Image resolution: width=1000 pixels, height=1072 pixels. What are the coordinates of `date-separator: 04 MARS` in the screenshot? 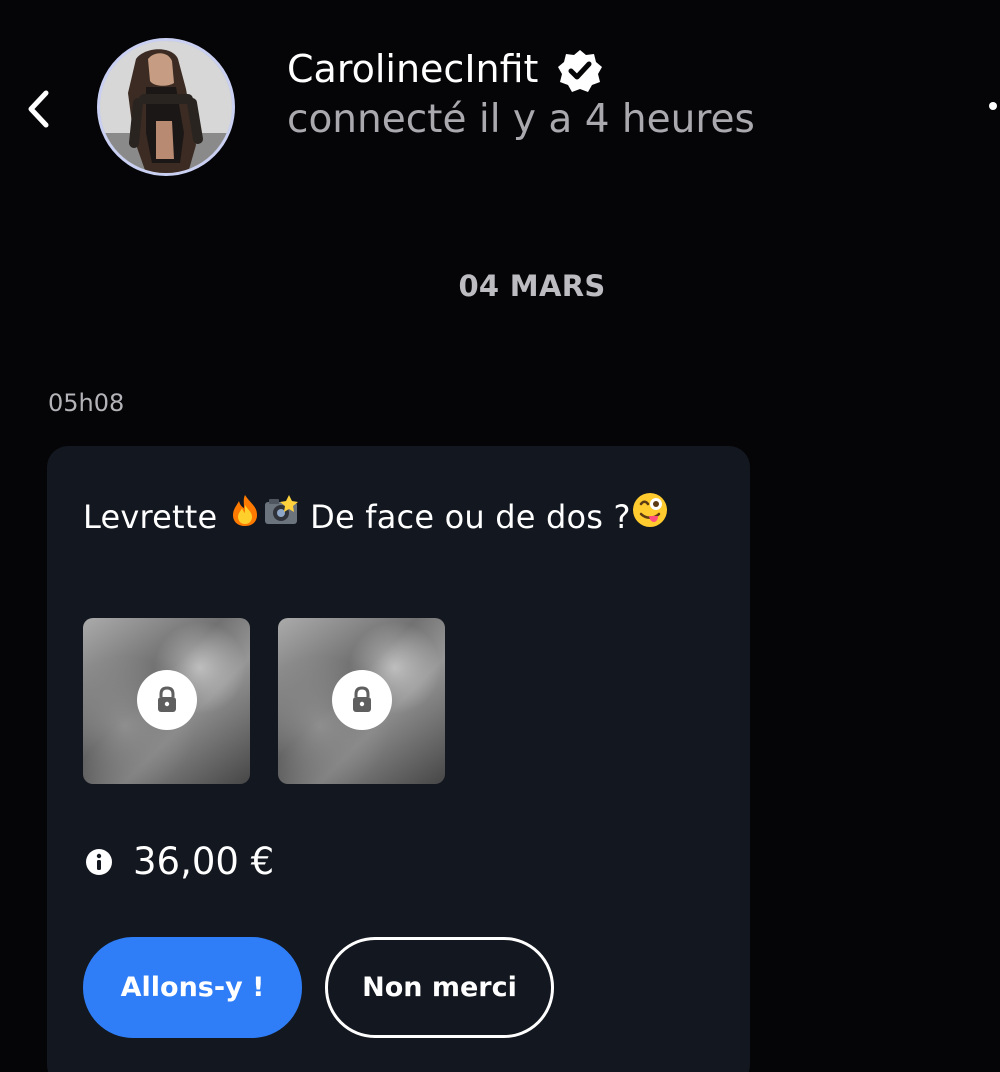 It's located at (532, 286).